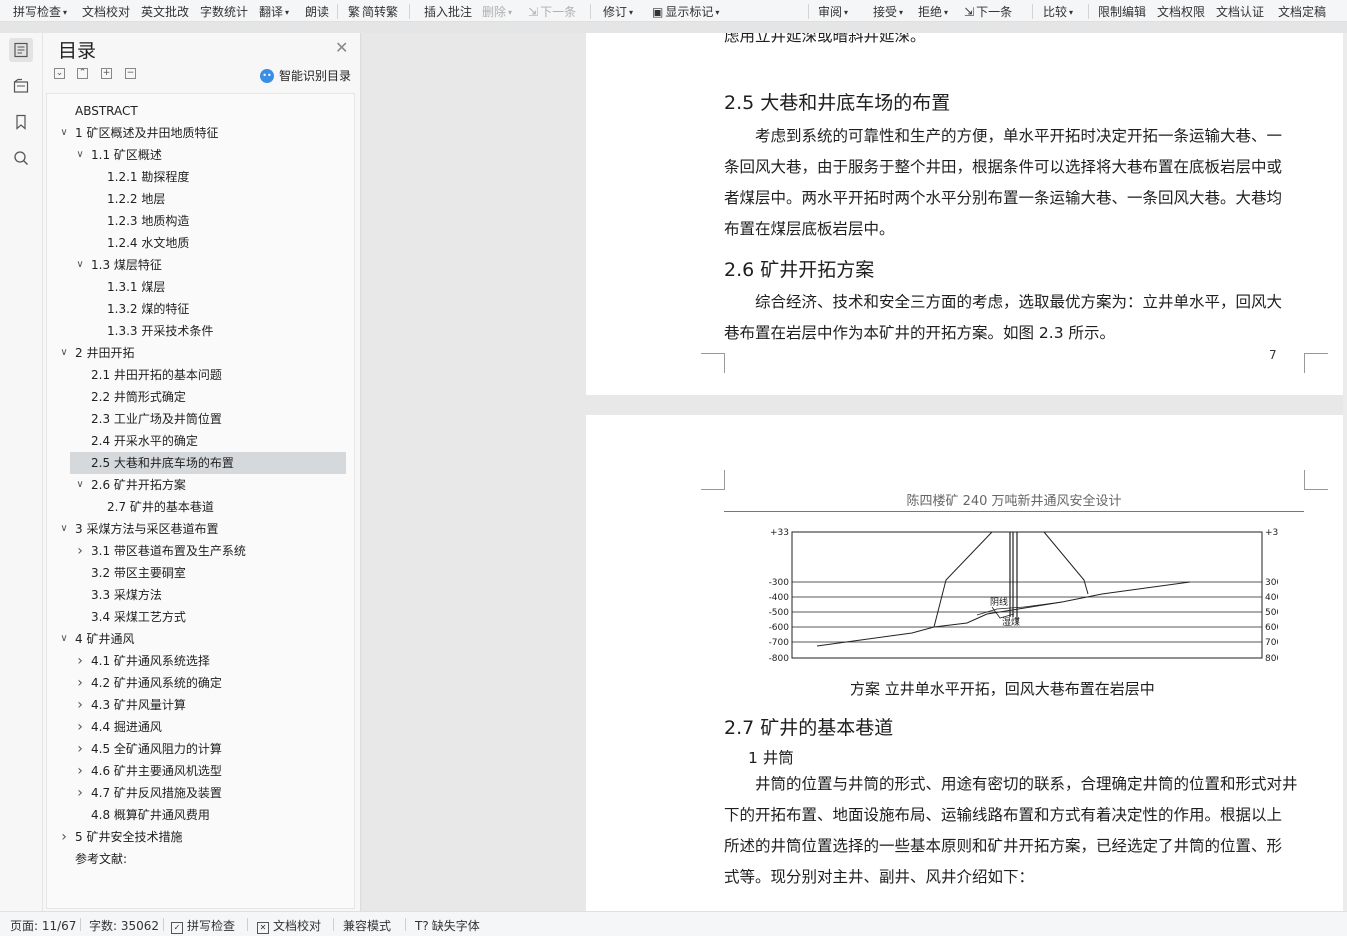 The height and width of the screenshot is (936, 1347). What do you see at coordinates (200, 397) in the screenshot?
I see `toc-item: 2.2 井筒形式确定` at bounding box center [200, 397].